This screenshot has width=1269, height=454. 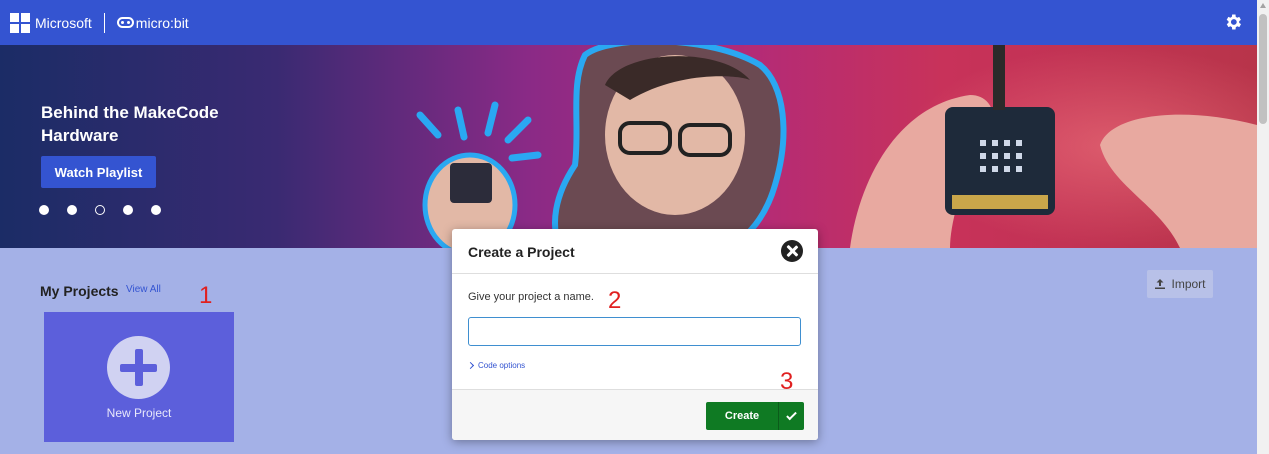 I want to click on microsoft-label: Microsoft, so click(x=63, y=22).